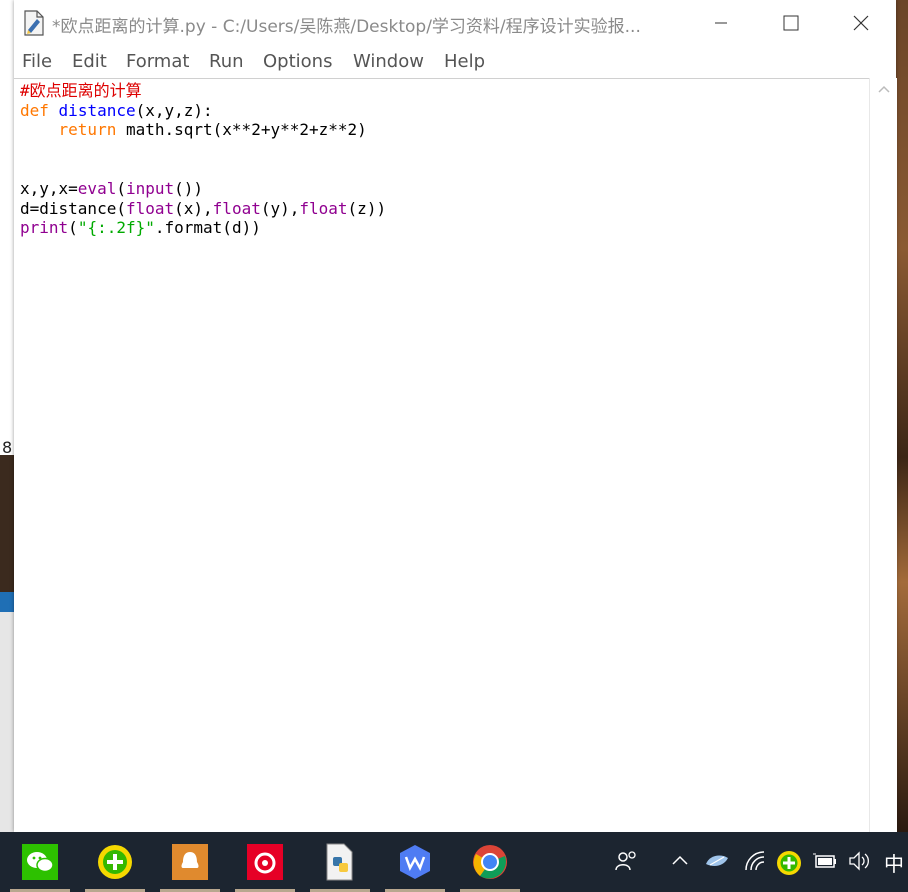 This screenshot has height=892, width=908. What do you see at coordinates (367, 208) in the screenshot?
I see `code-arg-z: (z))` at bounding box center [367, 208].